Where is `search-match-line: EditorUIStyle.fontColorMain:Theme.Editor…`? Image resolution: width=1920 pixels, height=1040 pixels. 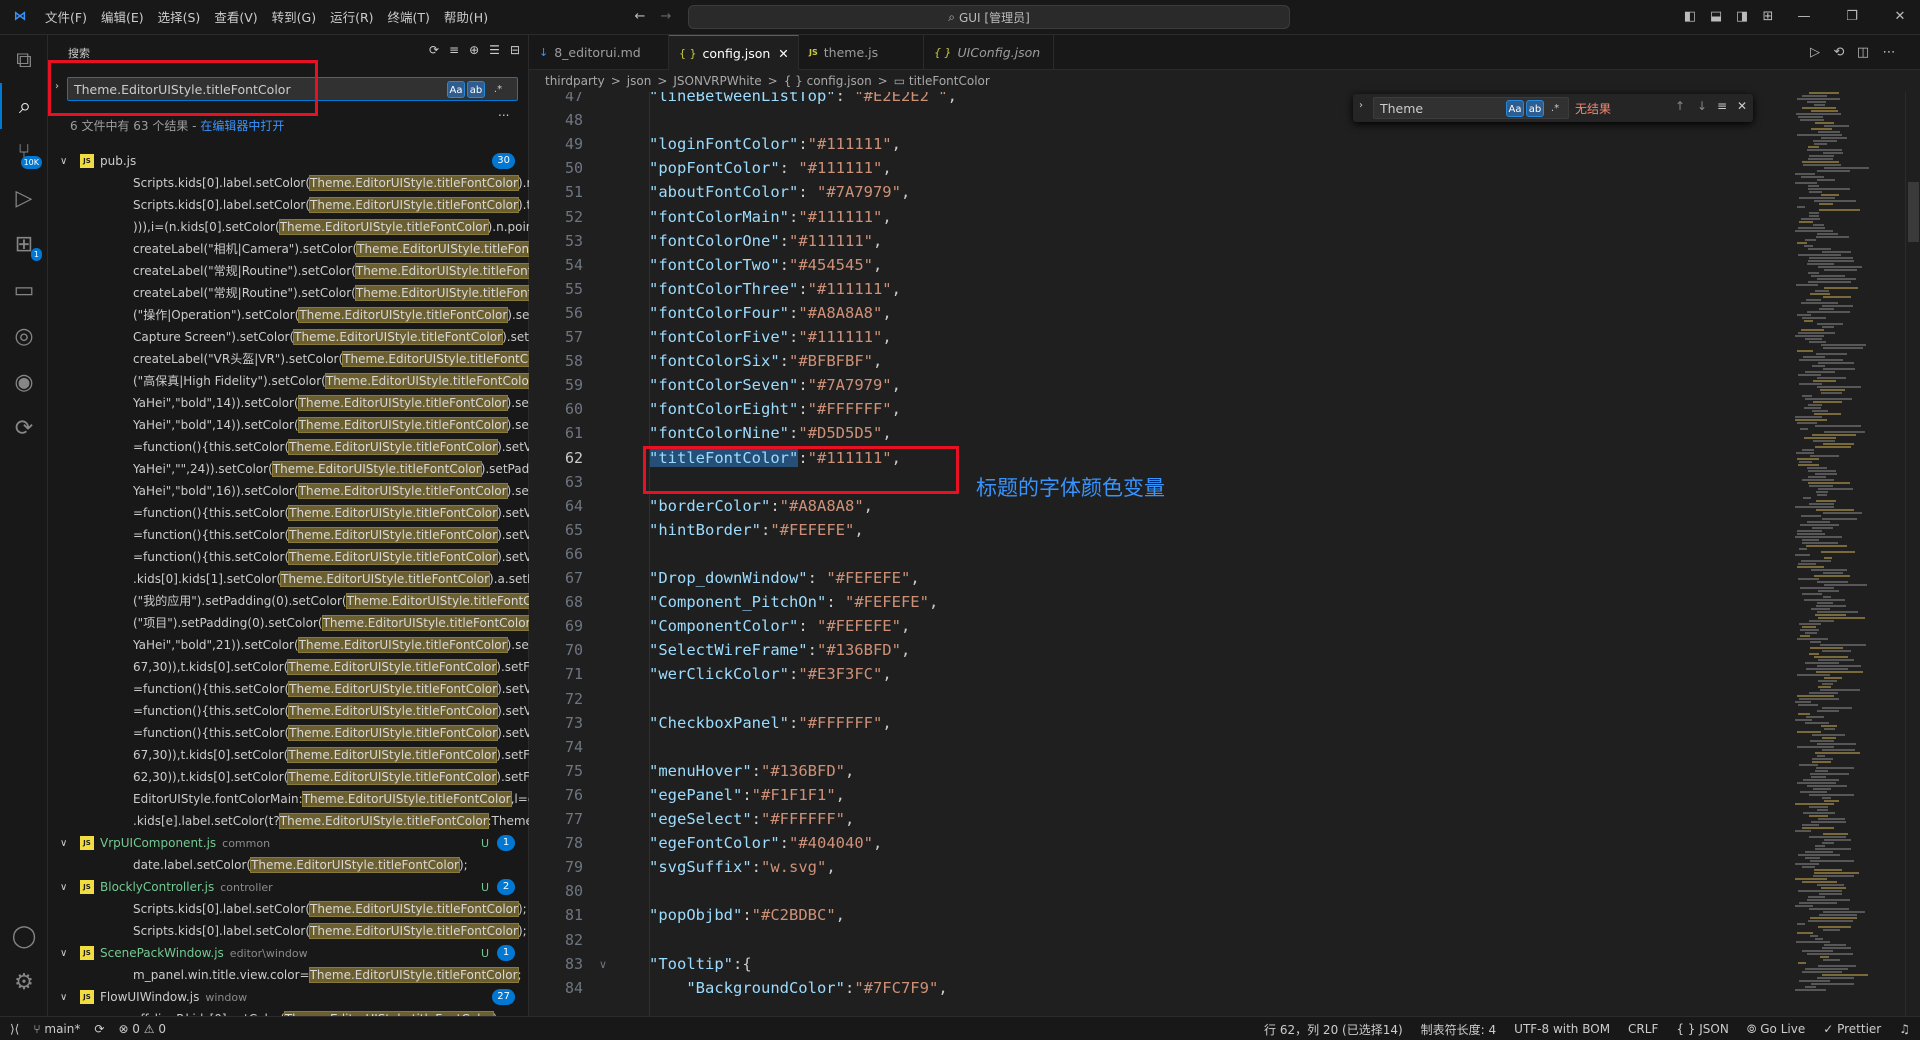 search-match-line: EditorUIStyle.fontColorMain:Theme.Editor… is located at coordinates (353, 799).